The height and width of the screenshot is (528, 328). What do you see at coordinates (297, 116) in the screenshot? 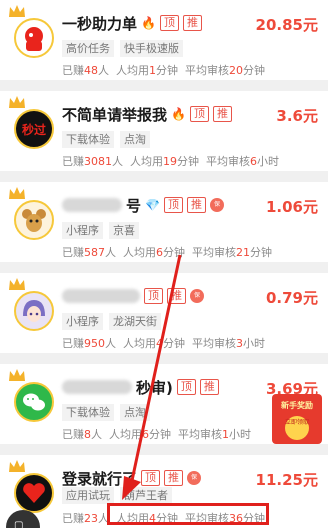
I see `task-price: 3.6元` at bounding box center [297, 116].